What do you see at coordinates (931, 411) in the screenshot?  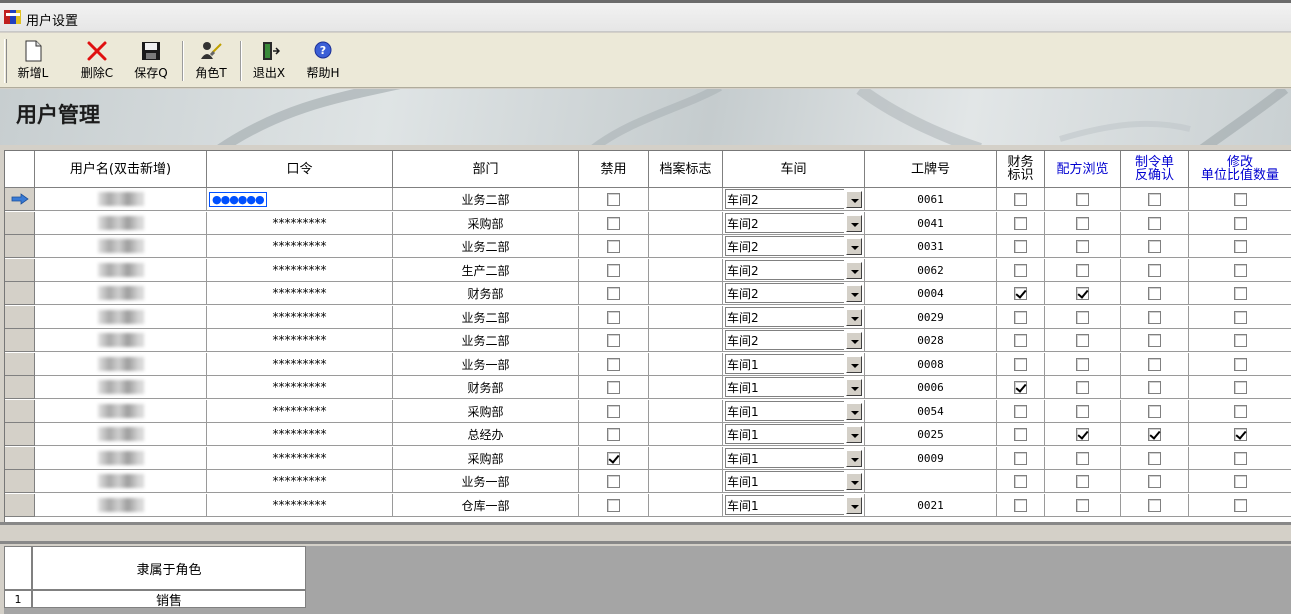 I see `badge-number-cell: 0054` at bounding box center [931, 411].